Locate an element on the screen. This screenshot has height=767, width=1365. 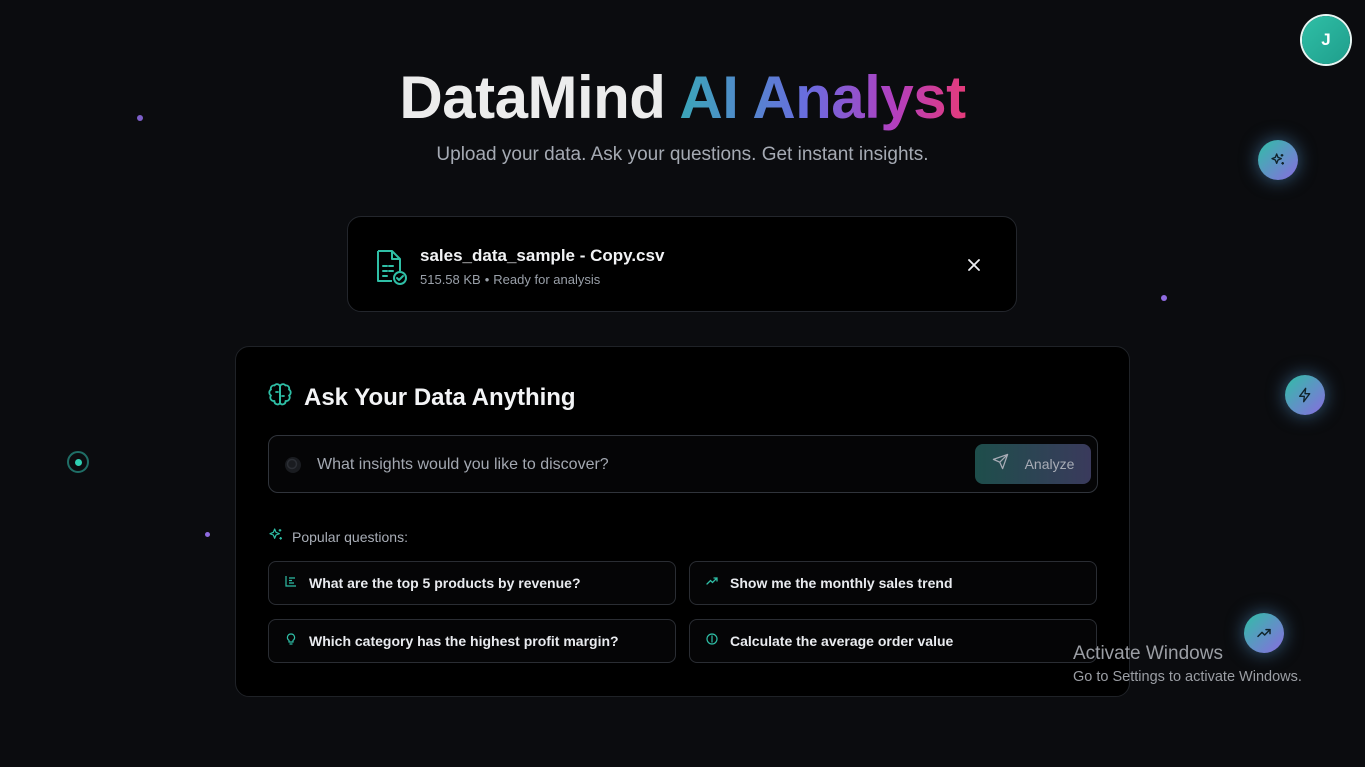
file-size: 515.58 KB is located at coordinates (450, 279).